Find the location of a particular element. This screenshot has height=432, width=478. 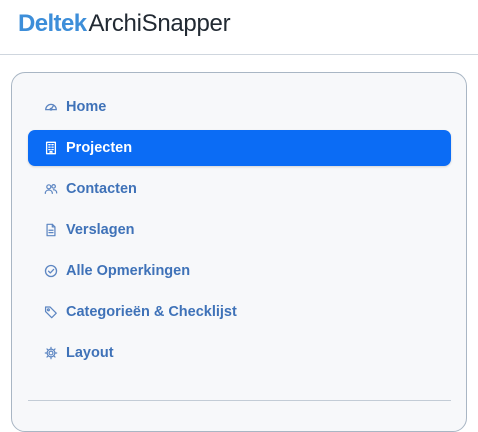

sidebar-item-label: Categorieën & Checklijst is located at coordinates (151, 312).